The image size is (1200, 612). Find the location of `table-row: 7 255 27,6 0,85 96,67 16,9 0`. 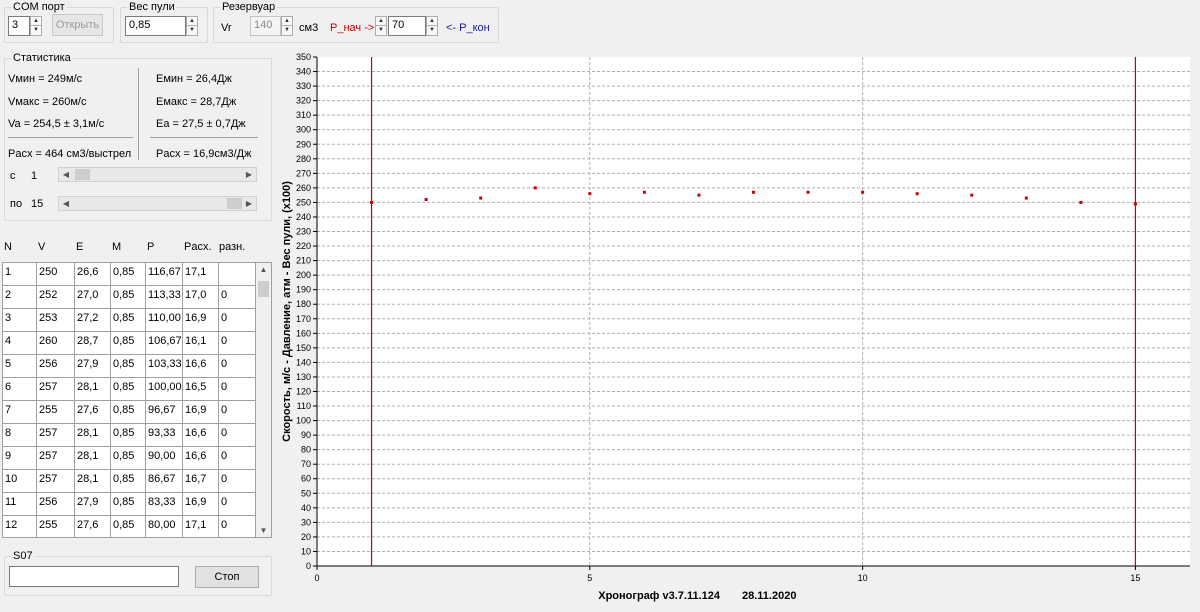

table-row: 7 255 27,6 0,85 96,67 16,9 0 is located at coordinates (129, 412).